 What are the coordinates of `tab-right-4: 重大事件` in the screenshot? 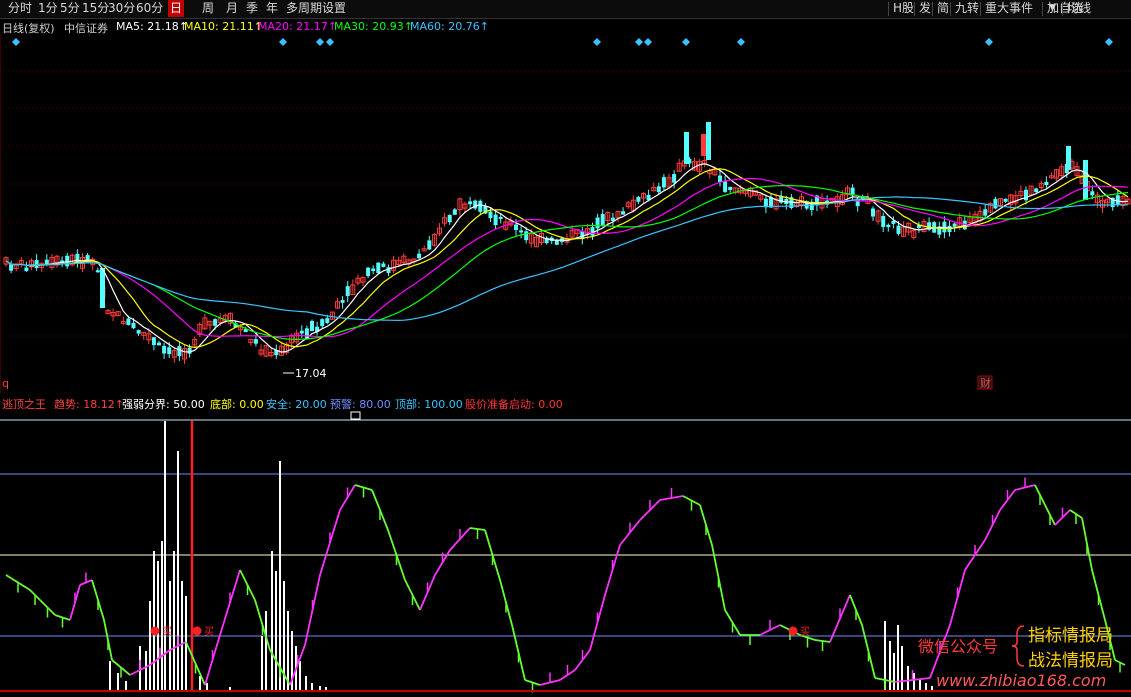 It's located at (1009, 8).